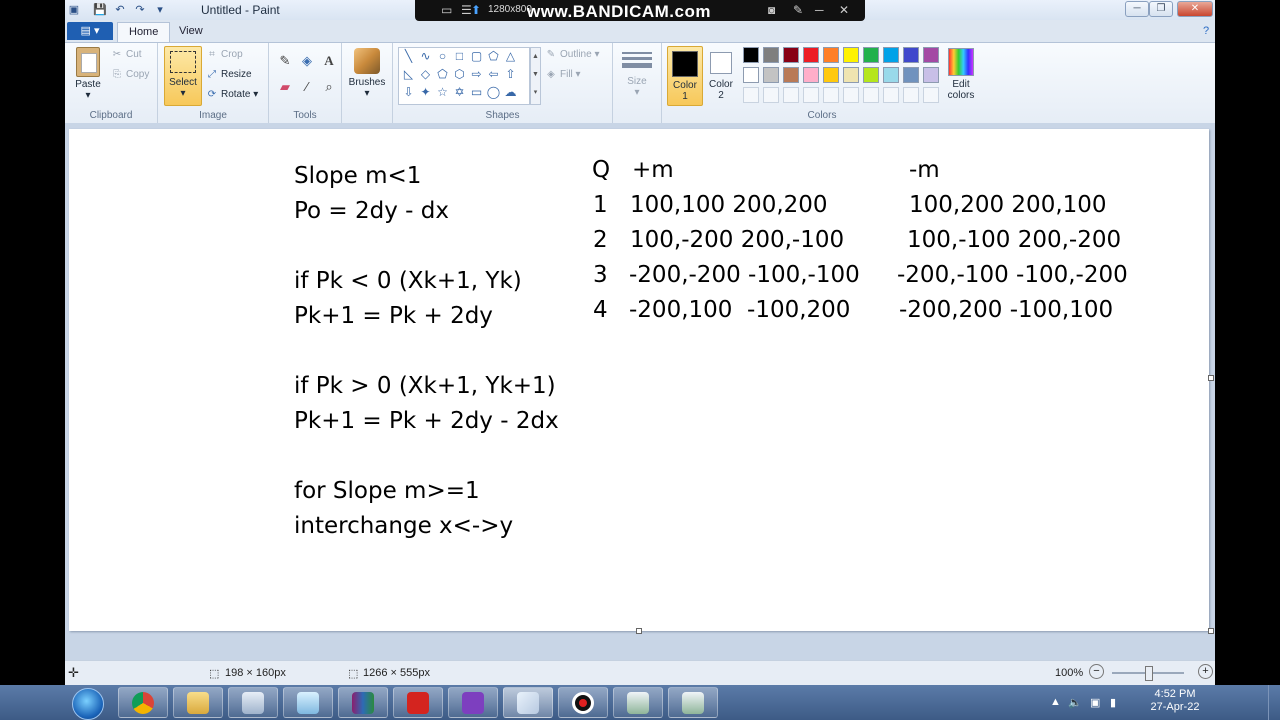 The width and height of the screenshot is (1280, 720). What do you see at coordinates (459, 92) in the screenshot?
I see `six-point-star-shape-icon: ✡` at bounding box center [459, 92].